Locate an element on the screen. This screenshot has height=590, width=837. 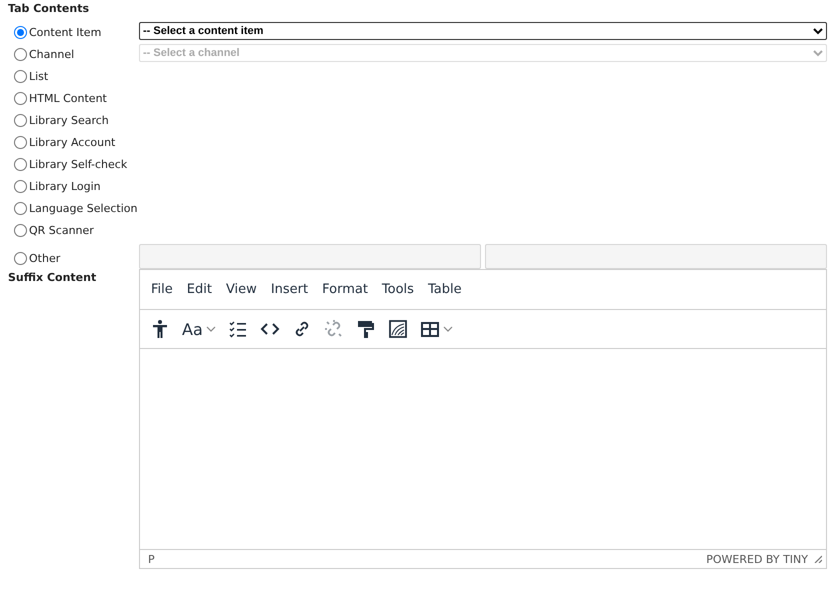
resize-handle-icon is located at coordinates (818, 559).